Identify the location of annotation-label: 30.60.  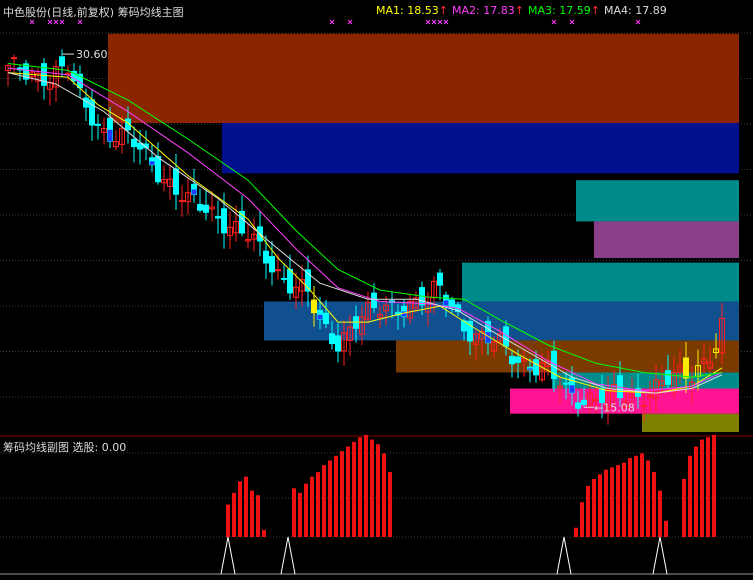
(92, 54).